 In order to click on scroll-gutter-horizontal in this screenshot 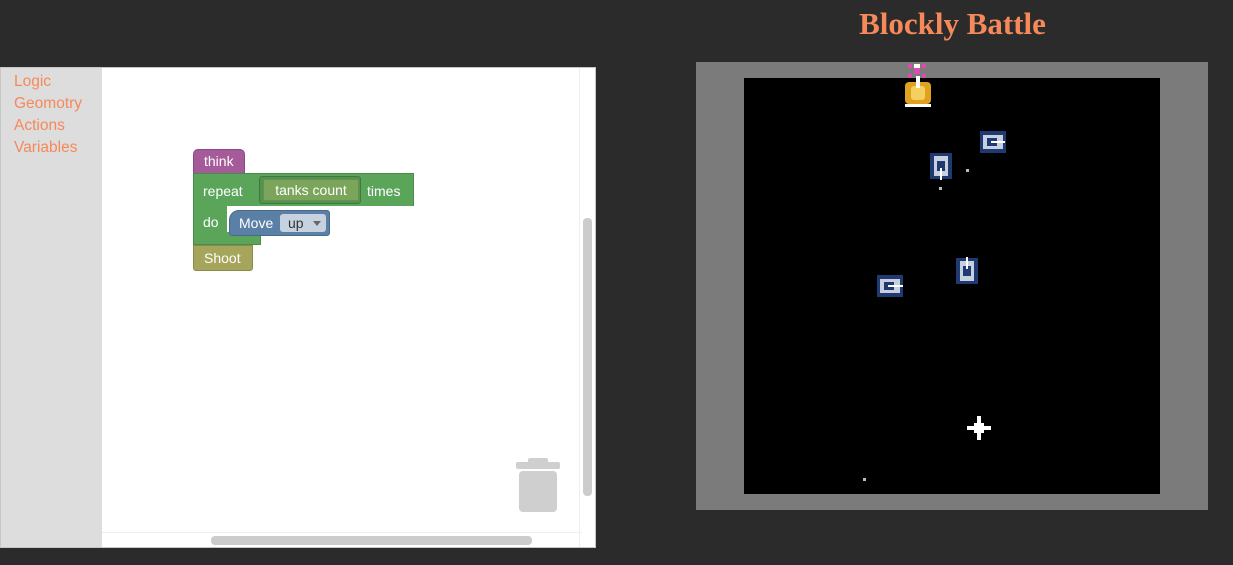, I will do `click(342, 532)`.